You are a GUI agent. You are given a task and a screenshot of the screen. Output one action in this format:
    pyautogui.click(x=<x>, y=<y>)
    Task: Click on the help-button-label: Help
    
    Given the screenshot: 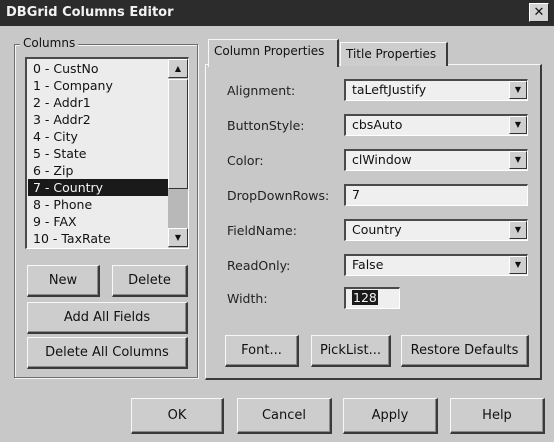 What is the action you would take?
    pyautogui.click(x=497, y=415)
    